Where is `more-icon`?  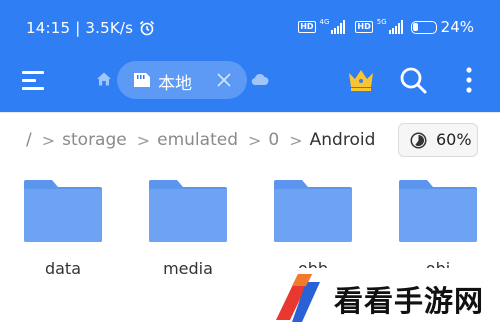
more-icon is located at coordinates (469, 80).